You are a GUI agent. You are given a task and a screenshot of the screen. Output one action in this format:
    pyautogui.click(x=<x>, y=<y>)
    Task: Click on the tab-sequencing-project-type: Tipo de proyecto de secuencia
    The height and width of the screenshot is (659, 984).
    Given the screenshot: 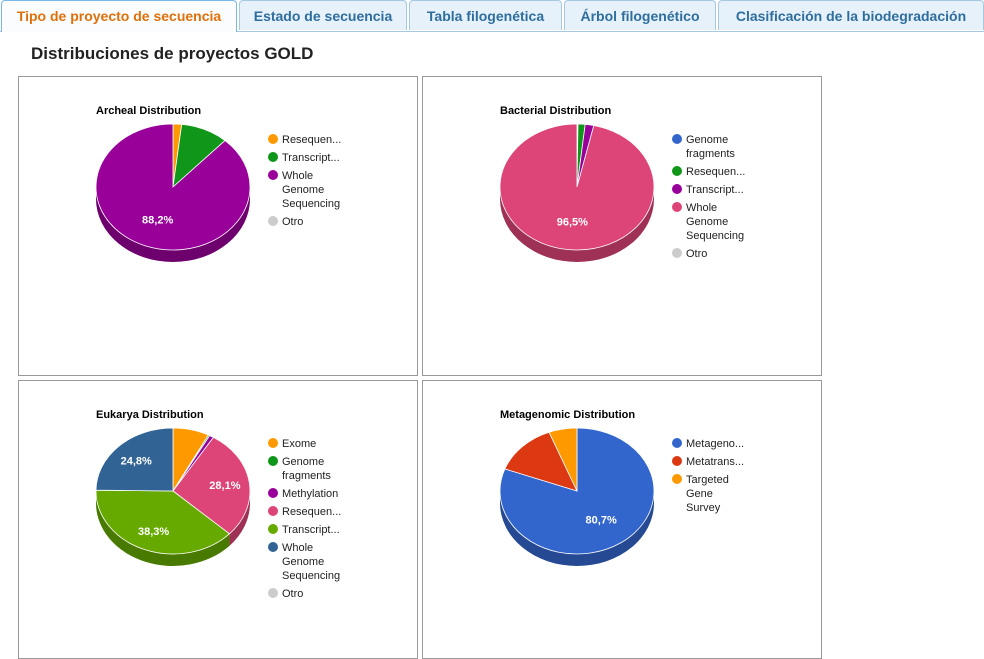 What is the action you would take?
    pyautogui.click(x=119, y=16)
    